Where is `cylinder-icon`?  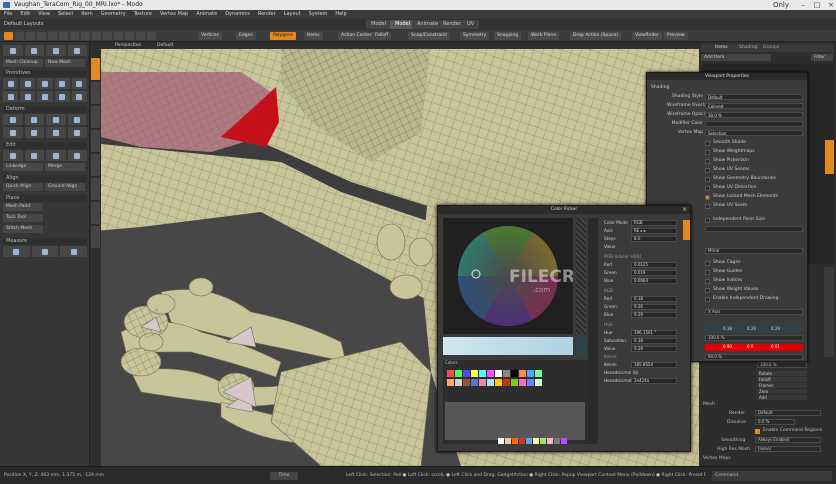 cylinder-icon is located at coordinates (45, 83).